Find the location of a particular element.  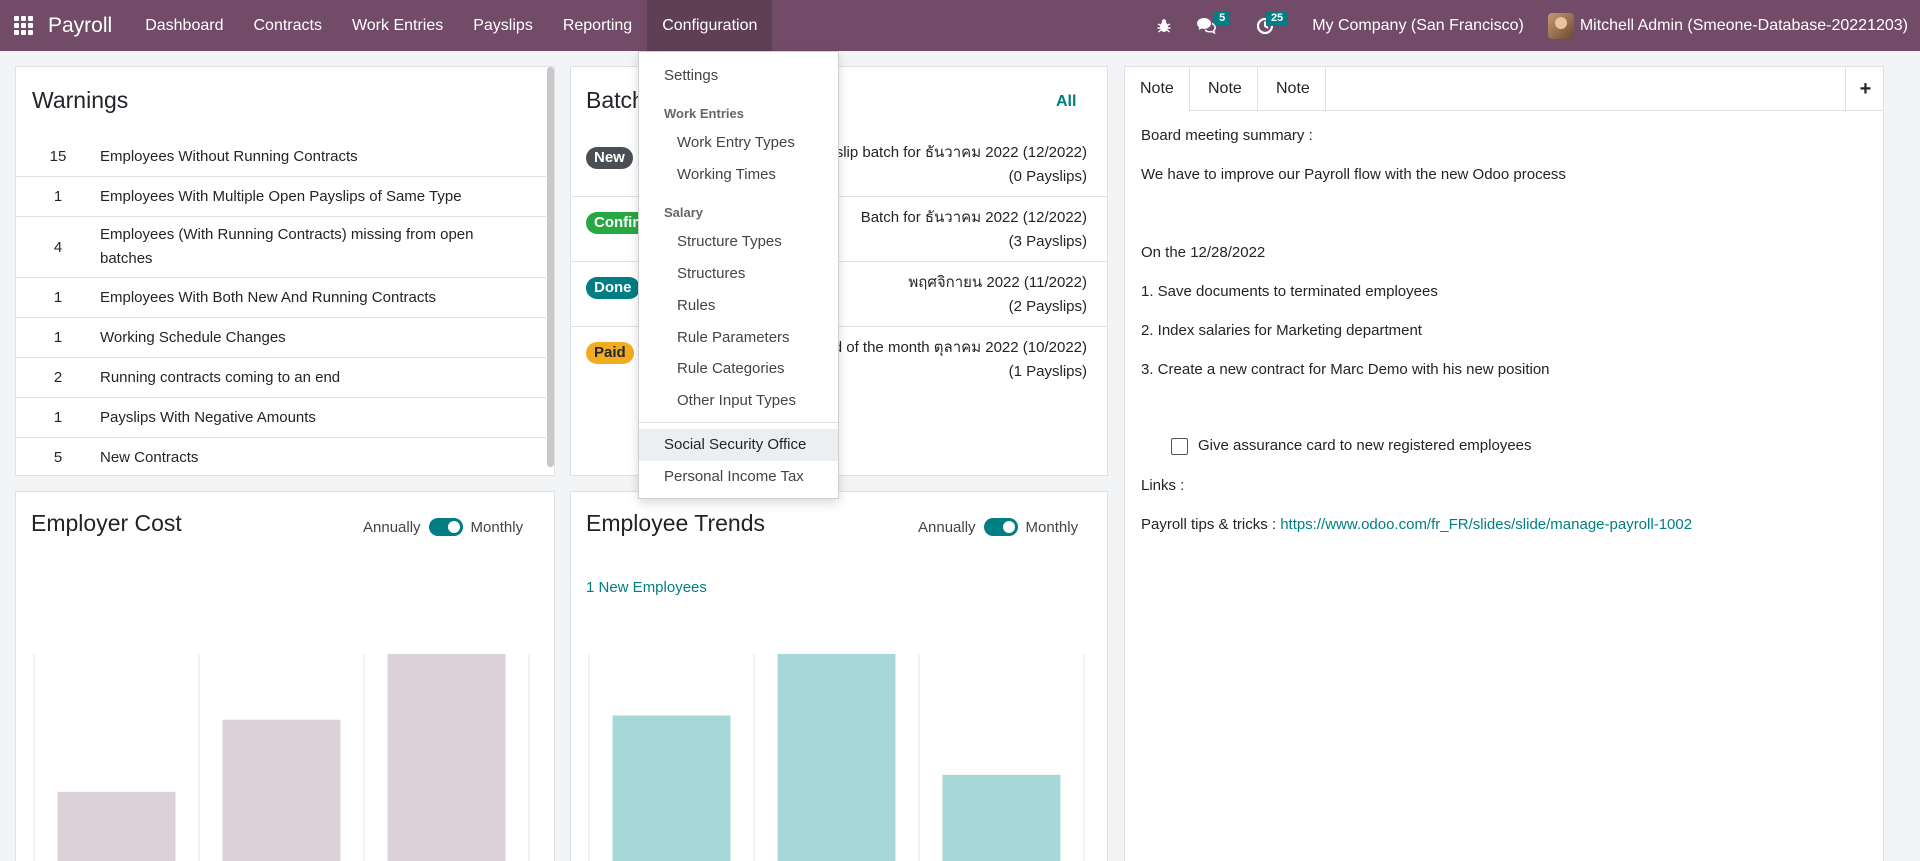

warning-row: 5 New Contracts is located at coordinates (281, 456).